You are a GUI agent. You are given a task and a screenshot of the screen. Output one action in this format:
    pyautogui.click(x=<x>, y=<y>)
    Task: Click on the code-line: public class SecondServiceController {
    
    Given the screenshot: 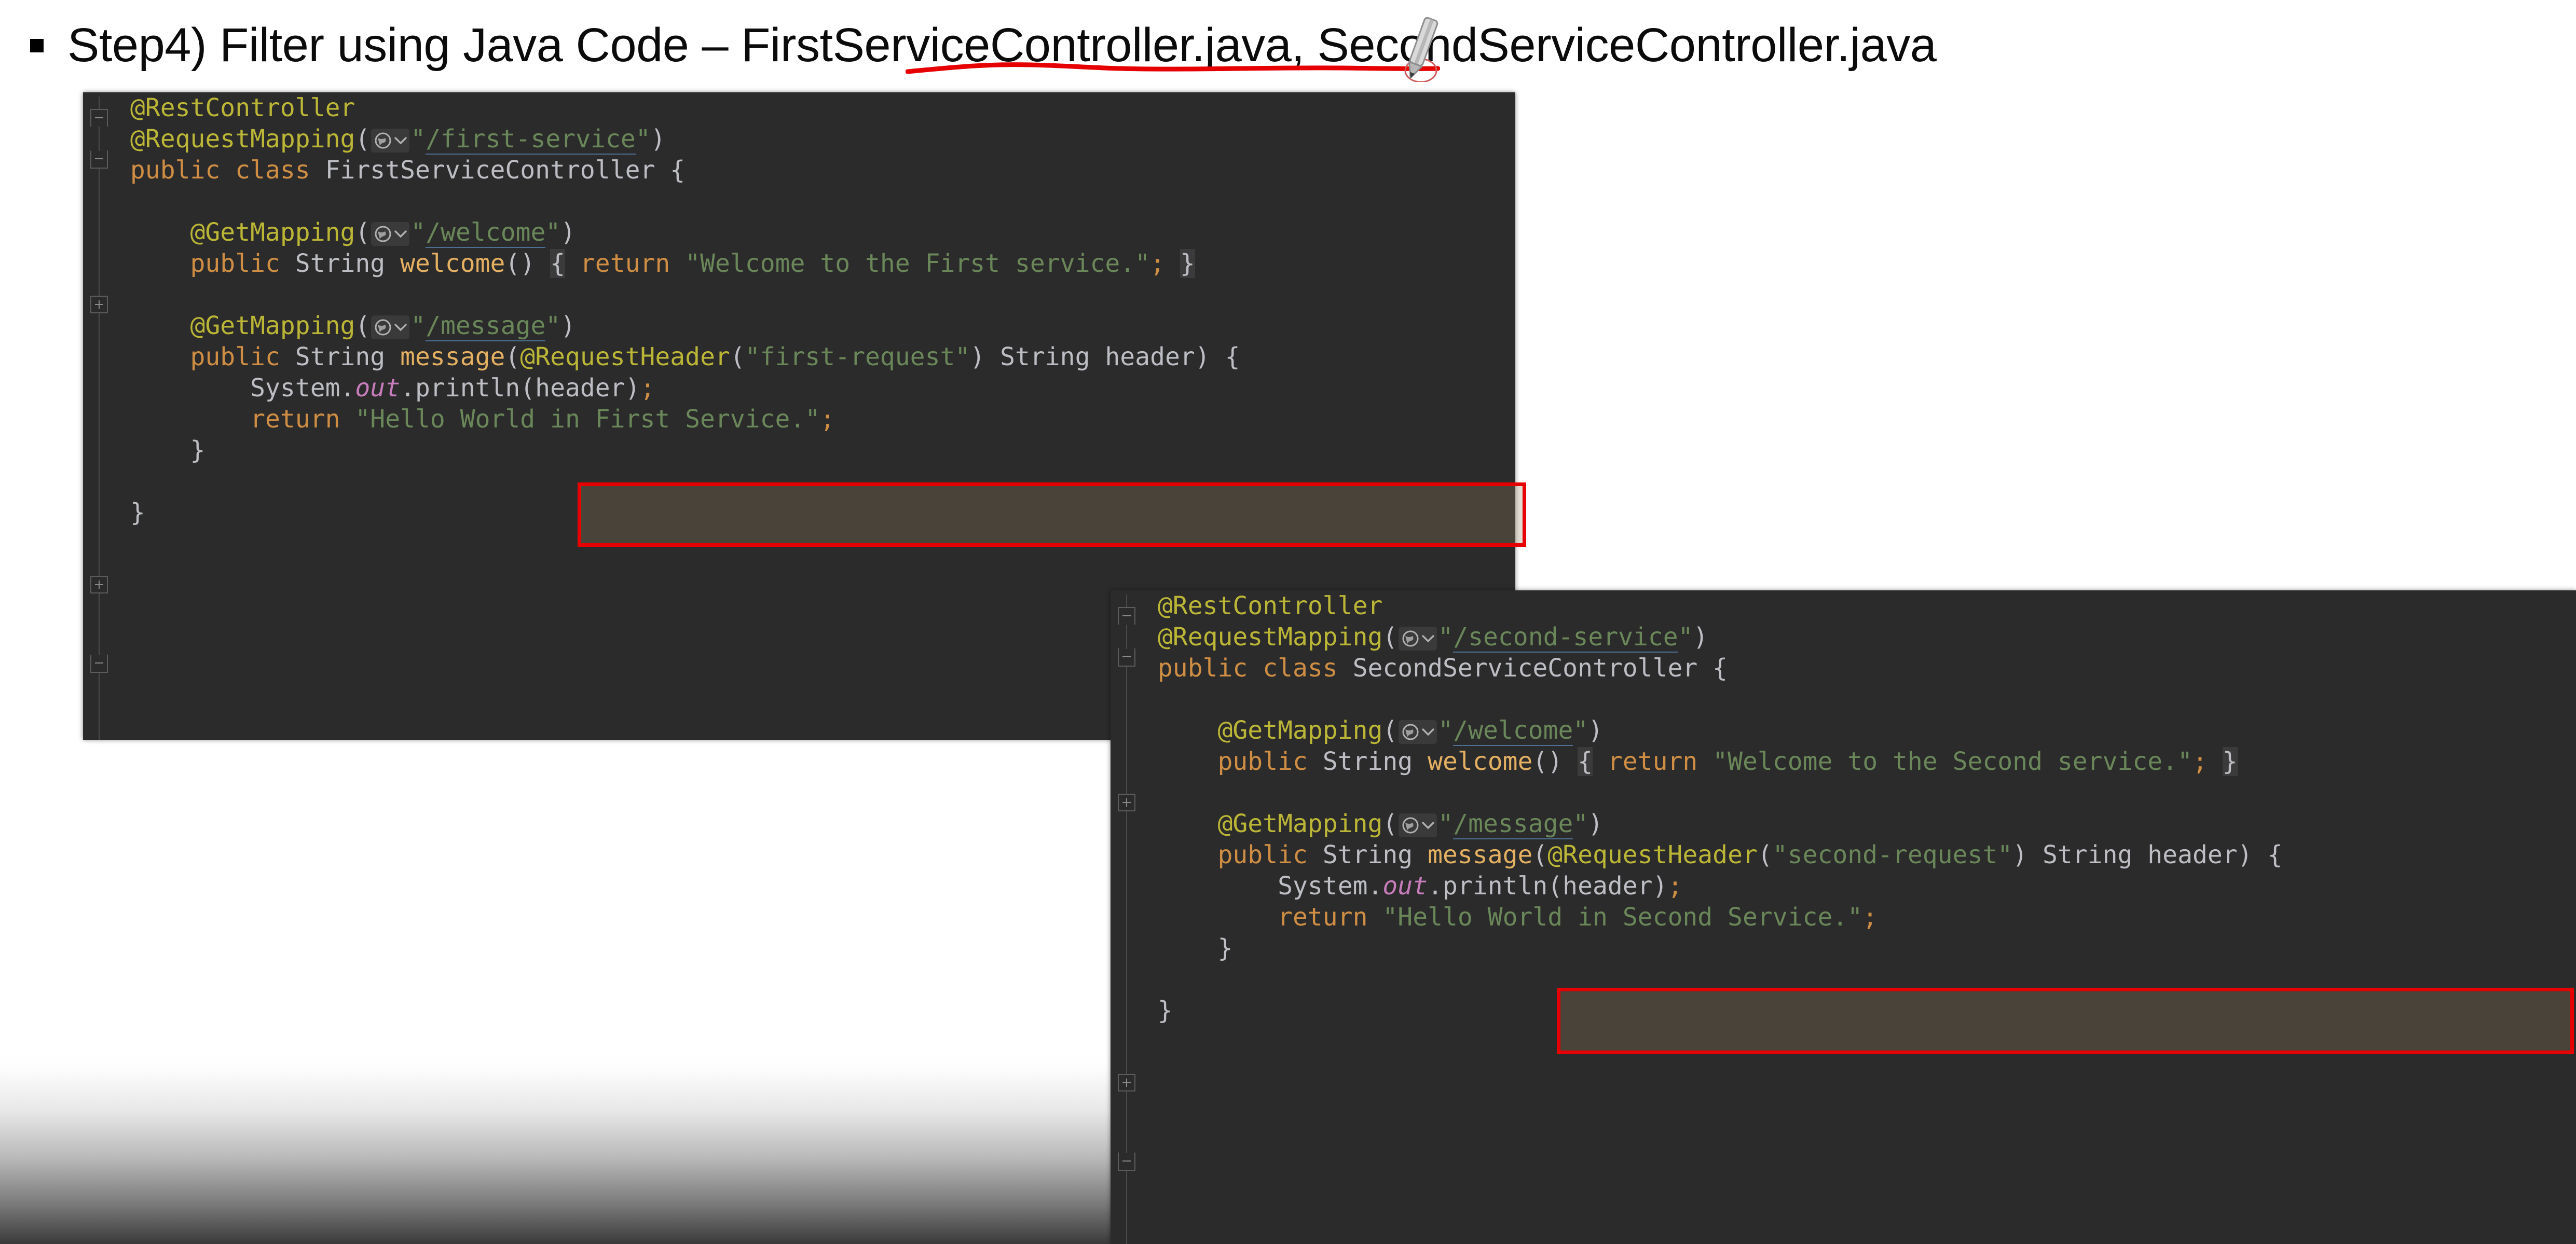 What is the action you would take?
    pyautogui.click(x=1859, y=668)
    